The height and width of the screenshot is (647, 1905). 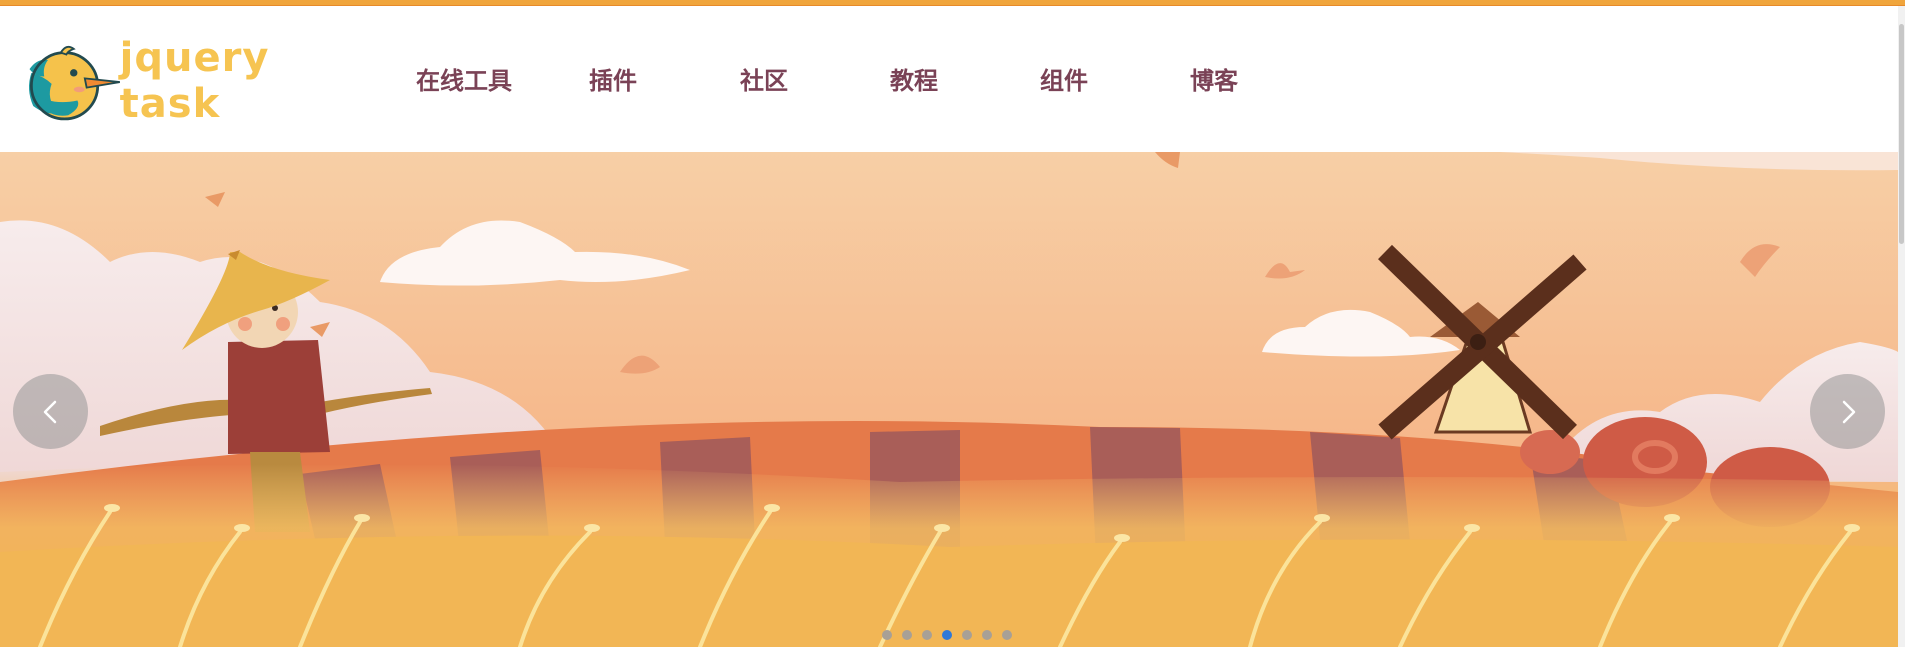 I want to click on carousel-prev-button, so click(x=50, y=411).